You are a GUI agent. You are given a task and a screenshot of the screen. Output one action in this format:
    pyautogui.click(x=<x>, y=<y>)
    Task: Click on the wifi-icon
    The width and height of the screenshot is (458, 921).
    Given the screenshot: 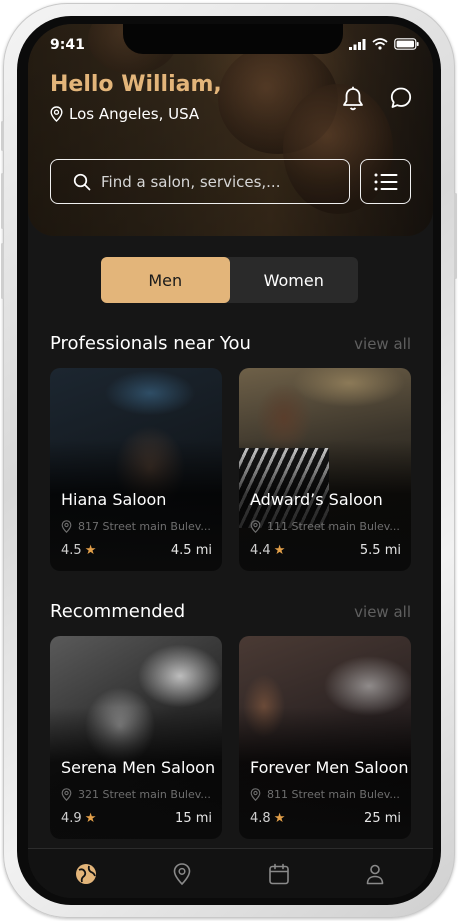 What is the action you would take?
    pyautogui.click(x=380, y=44)
    